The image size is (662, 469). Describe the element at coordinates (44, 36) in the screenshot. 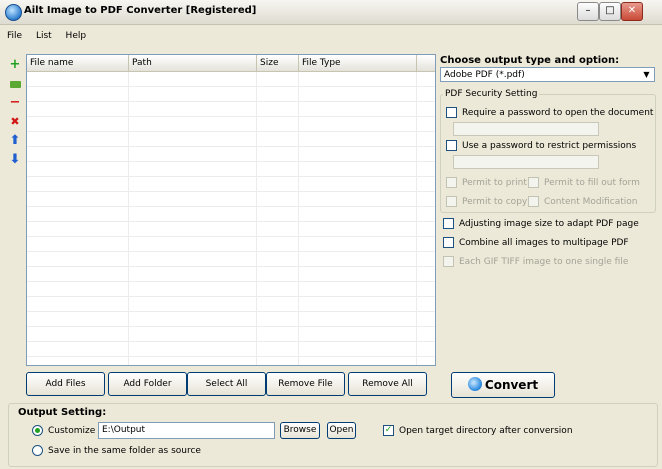

I see `menu-list: List` at that location.